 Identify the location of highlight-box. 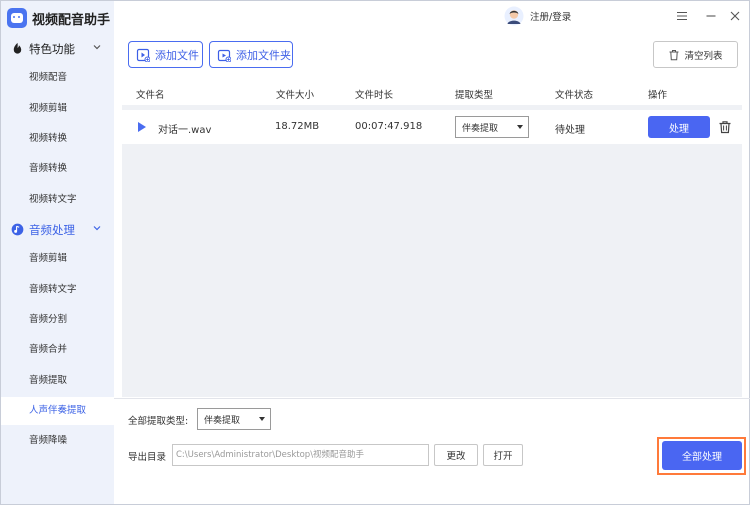
(701, 456).